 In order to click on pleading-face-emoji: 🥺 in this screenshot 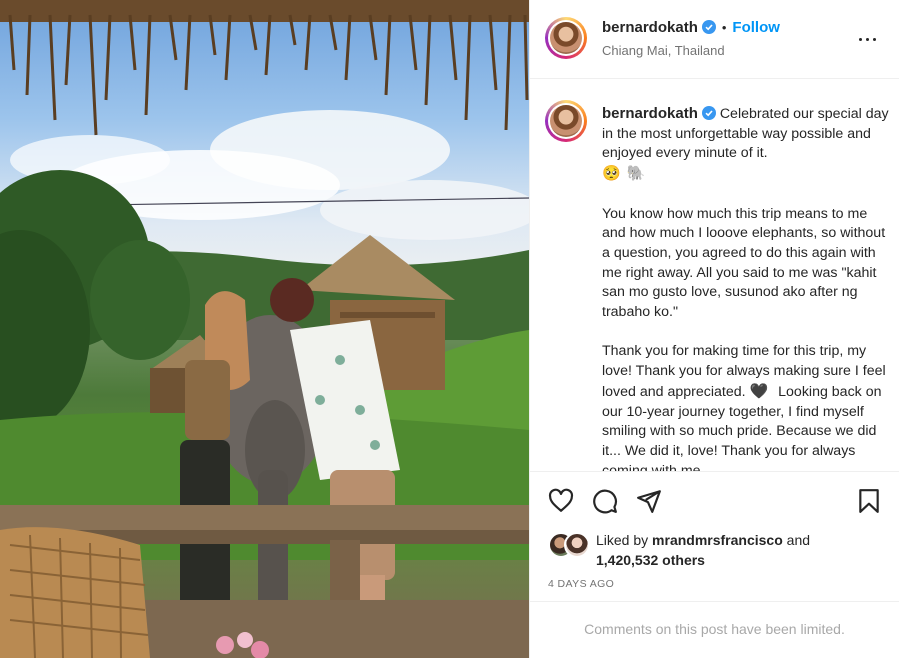, I will do `click(611, 174)`.